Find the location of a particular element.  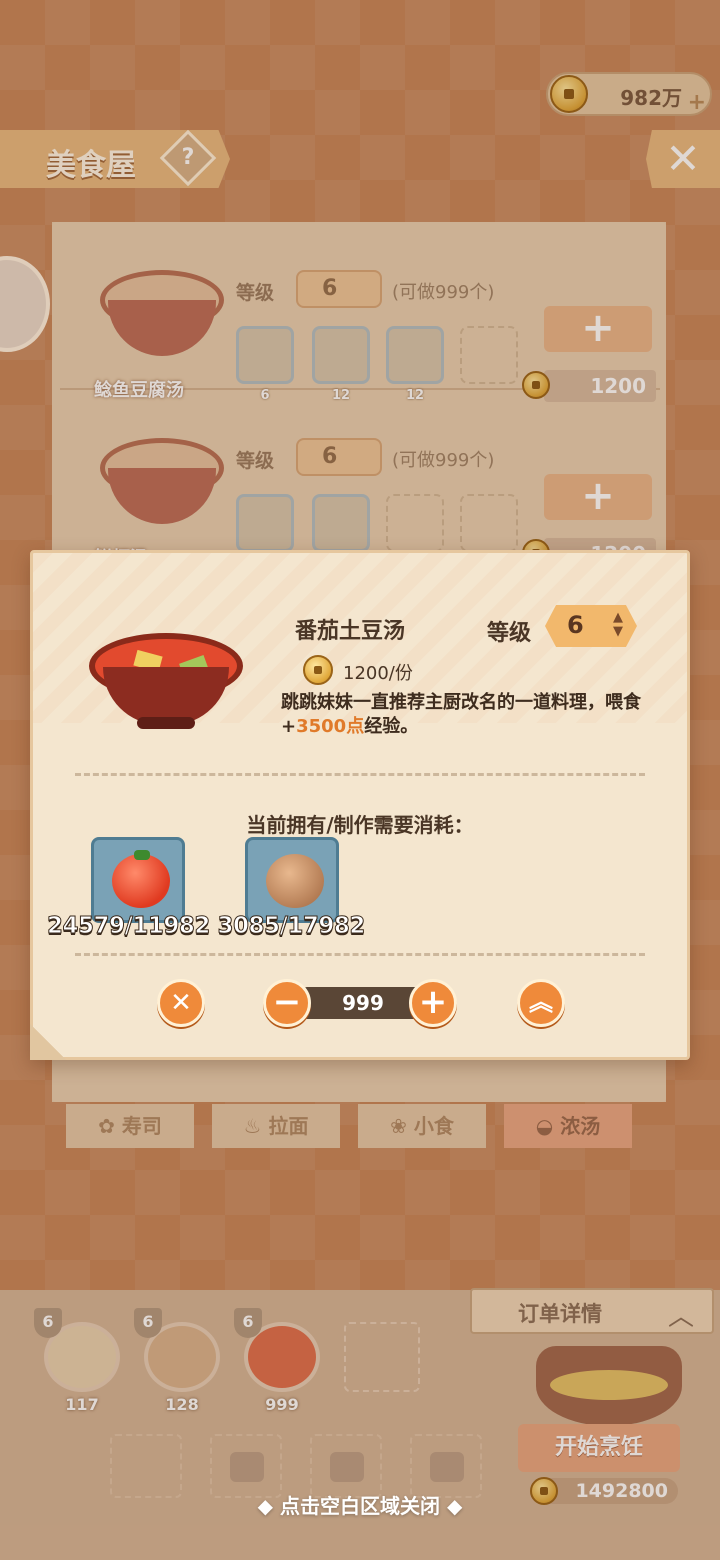

order-count: 117 is located at coordinates (82, 1404).